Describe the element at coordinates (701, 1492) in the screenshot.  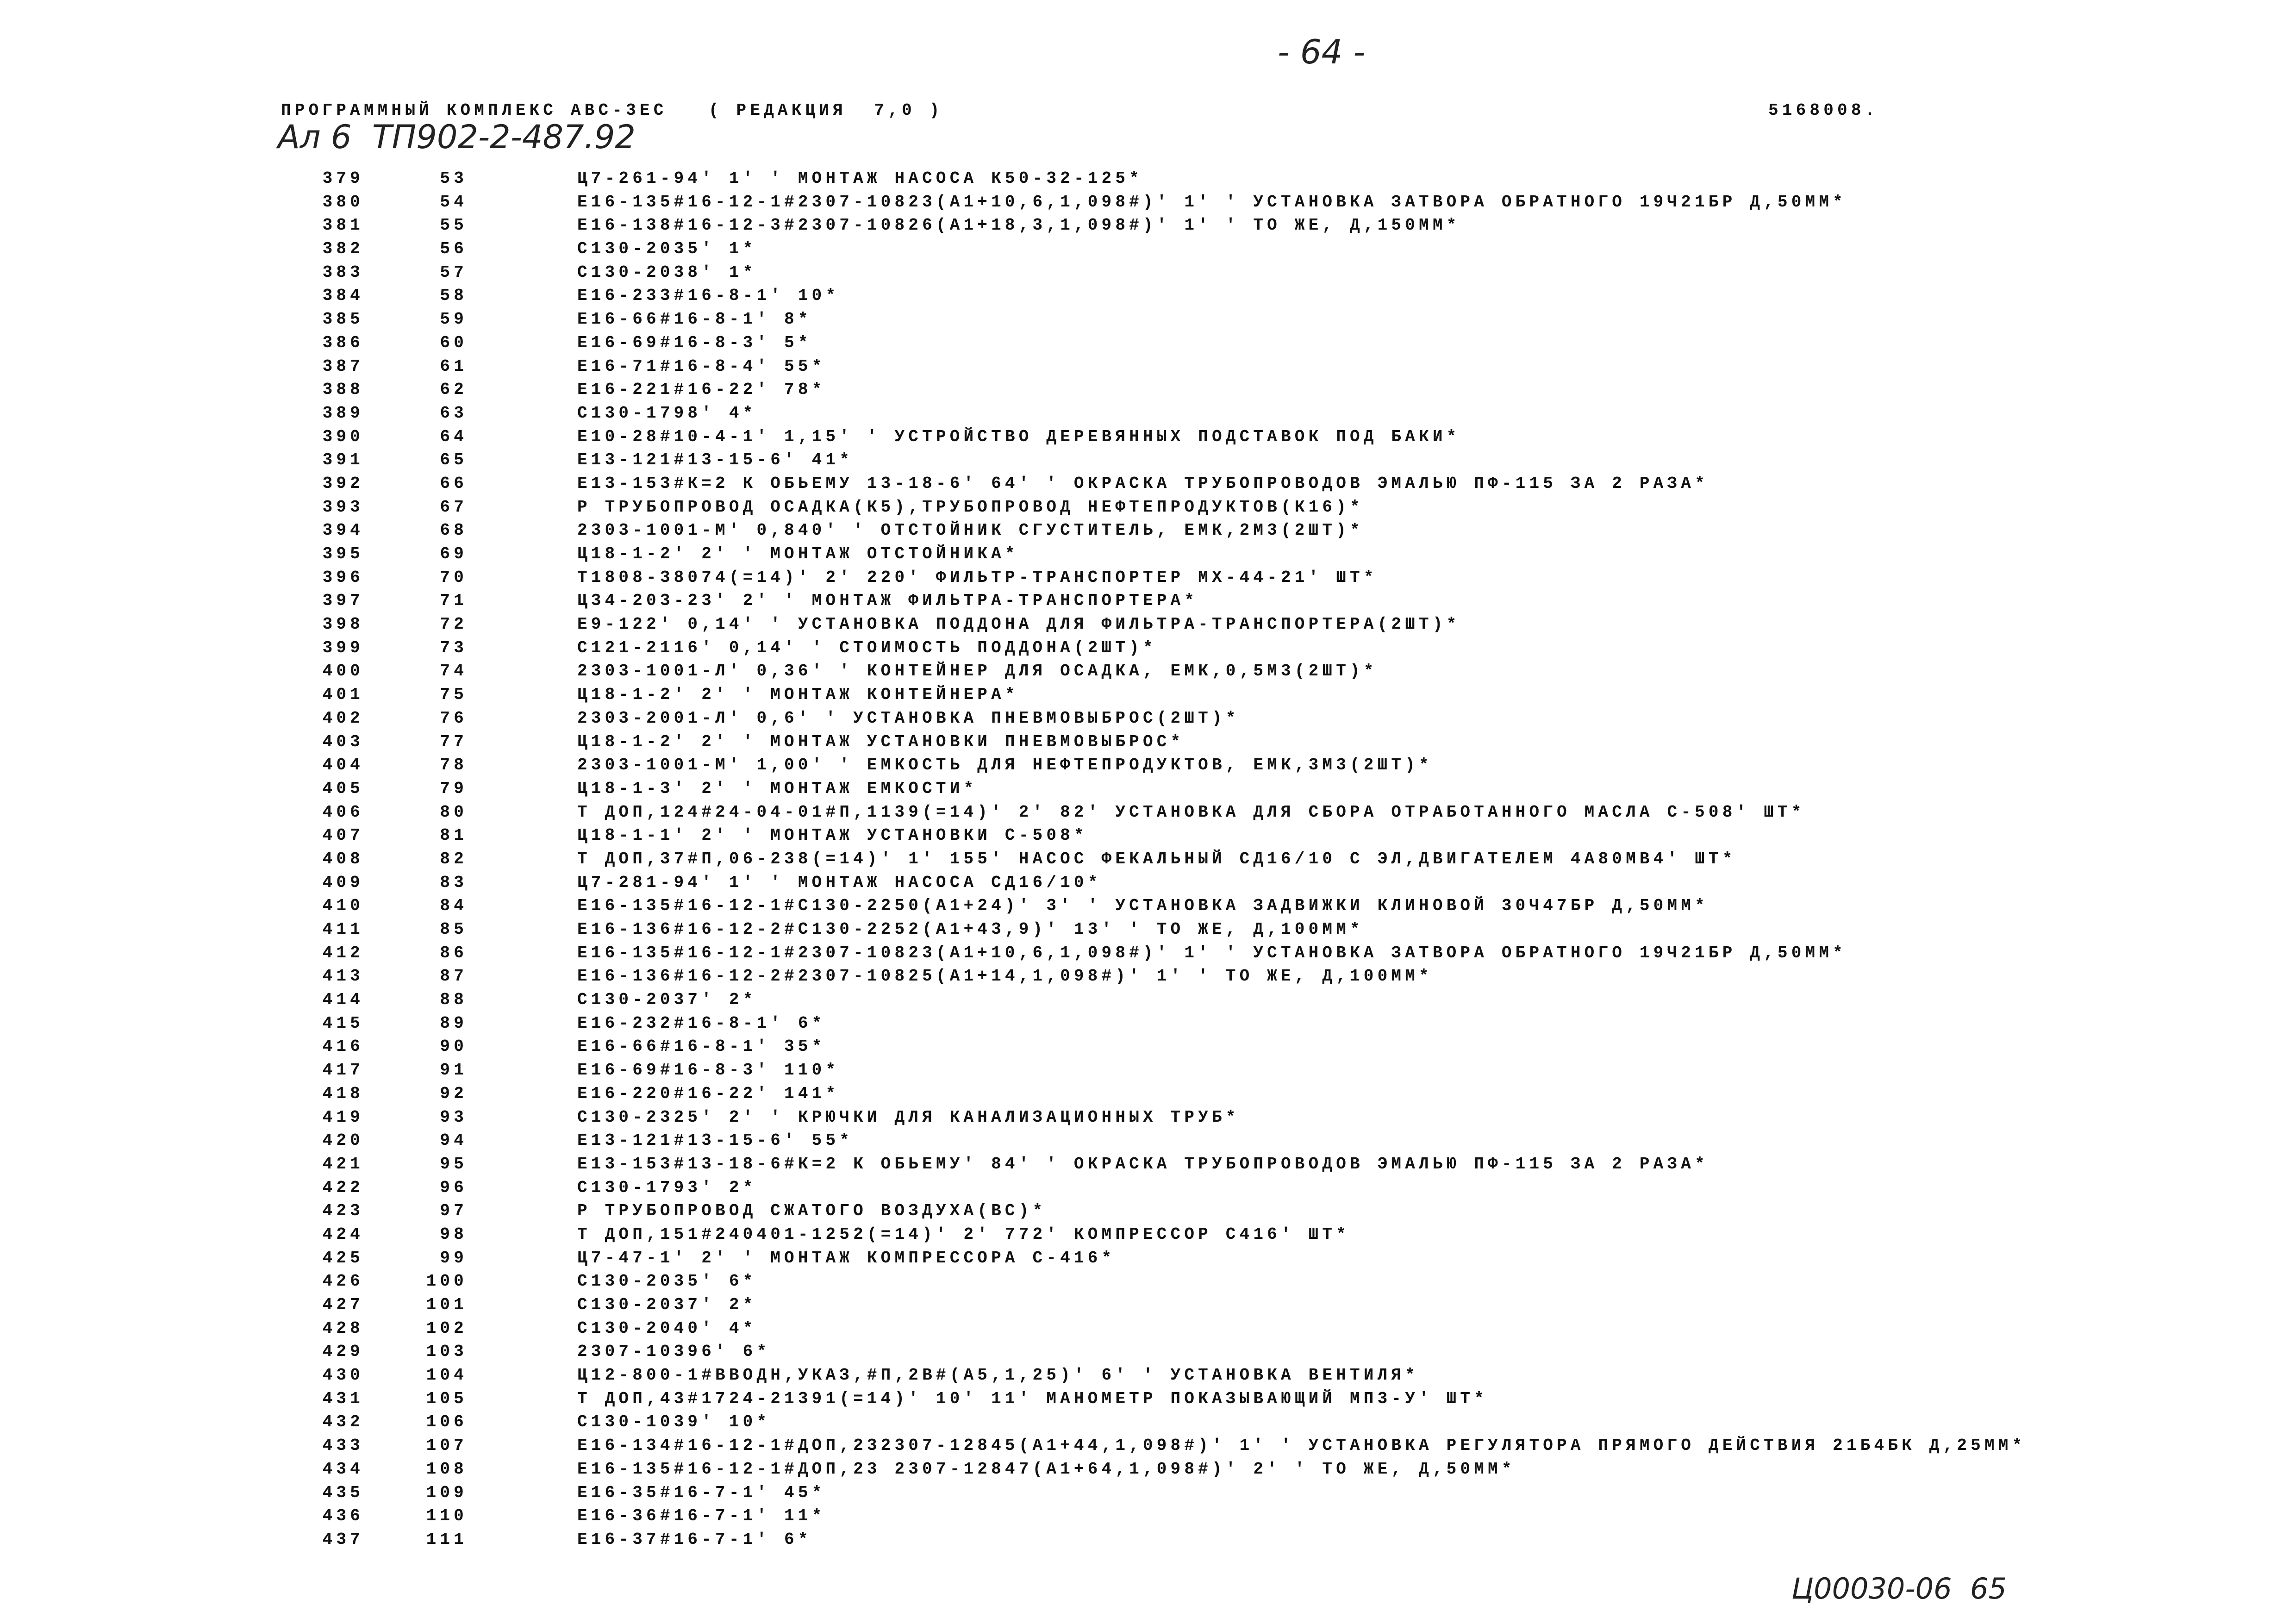
I see `line-text: Е16-35#16-7-1' 45*` at that location.